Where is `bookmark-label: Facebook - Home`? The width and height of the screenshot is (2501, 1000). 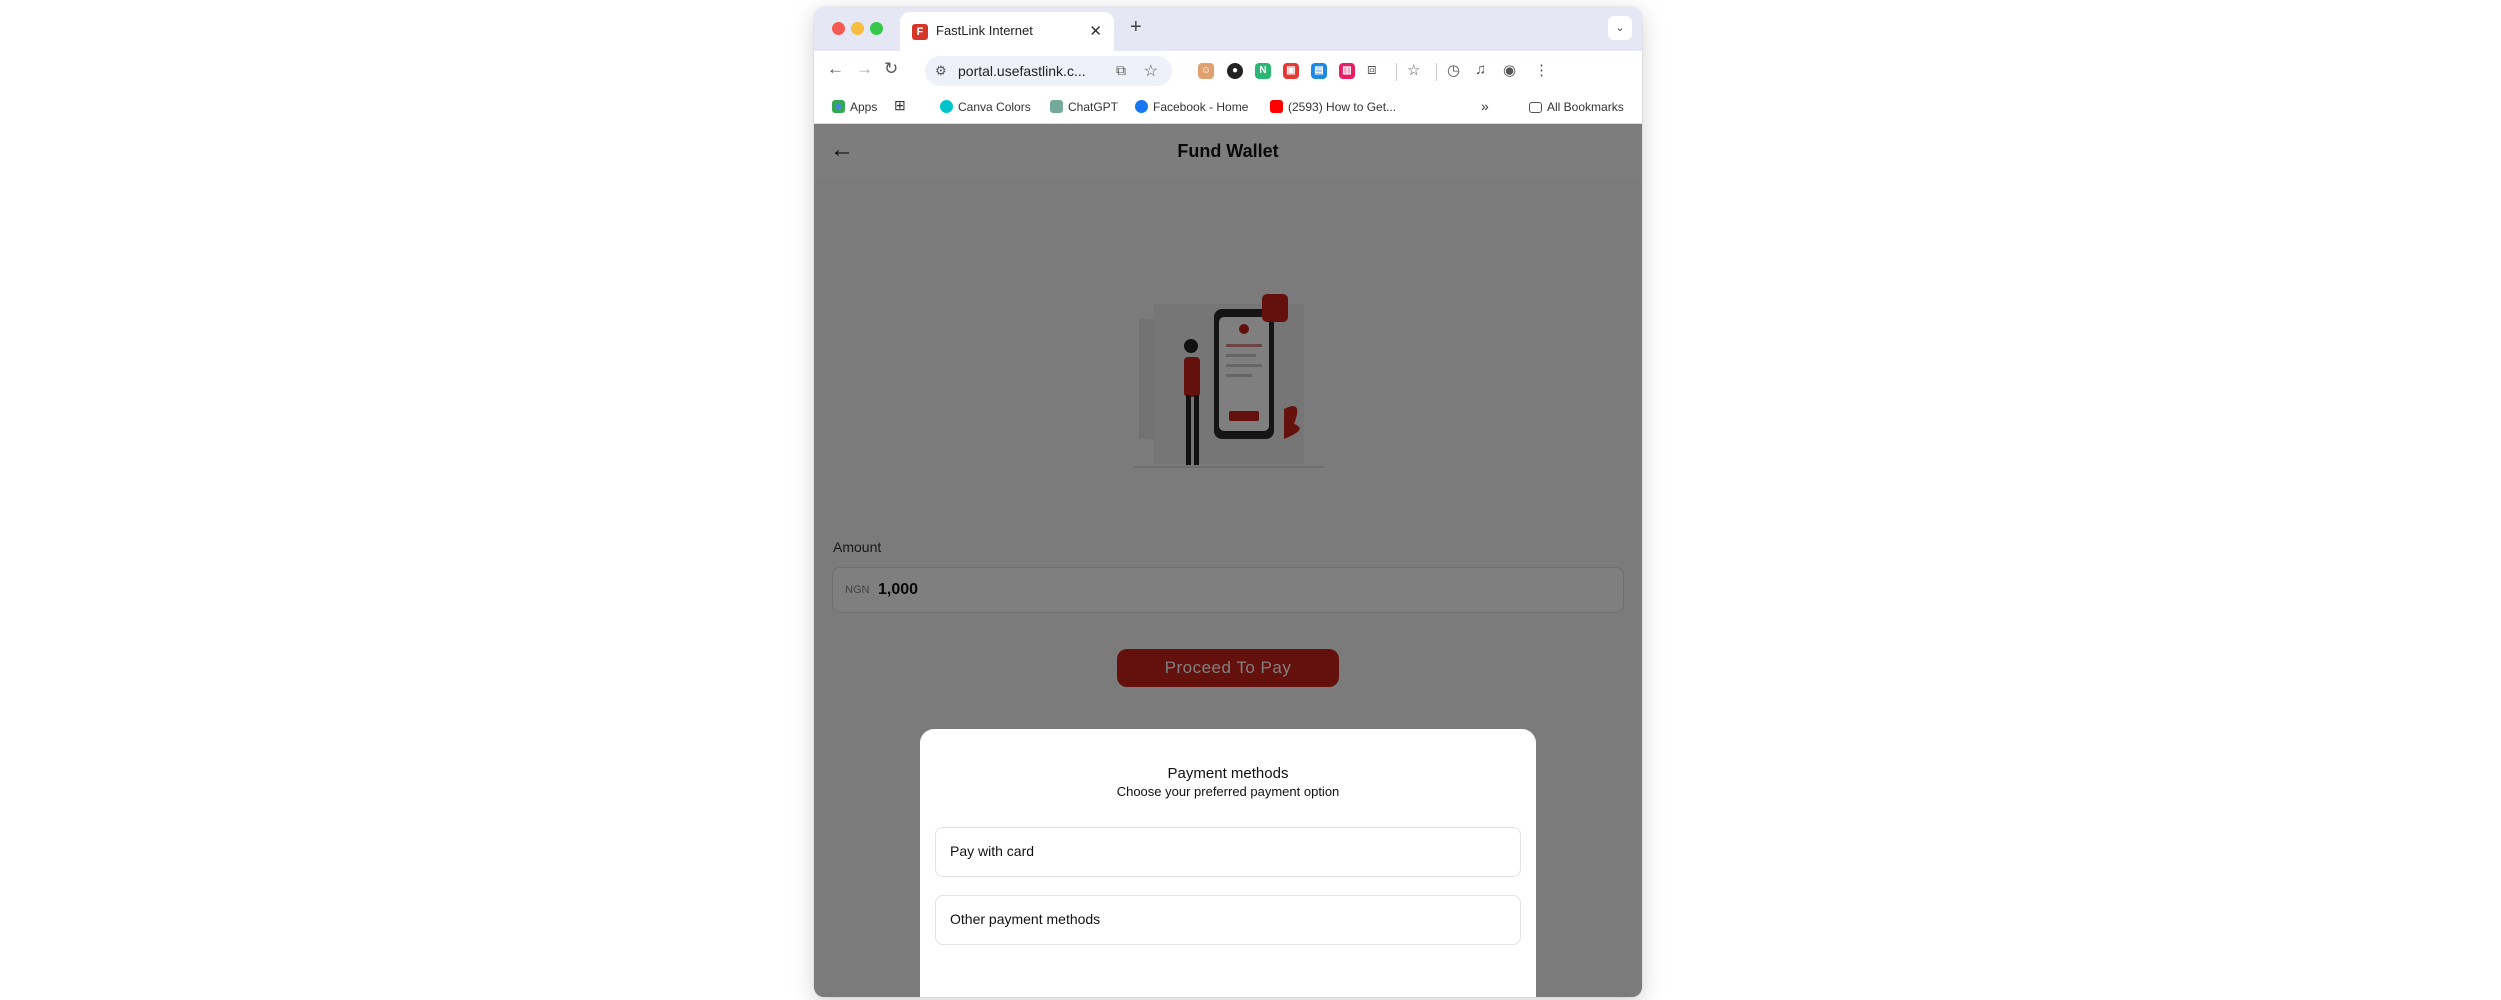
bookmark-label: Facebook - Home is located at coordinates (1201, 107).